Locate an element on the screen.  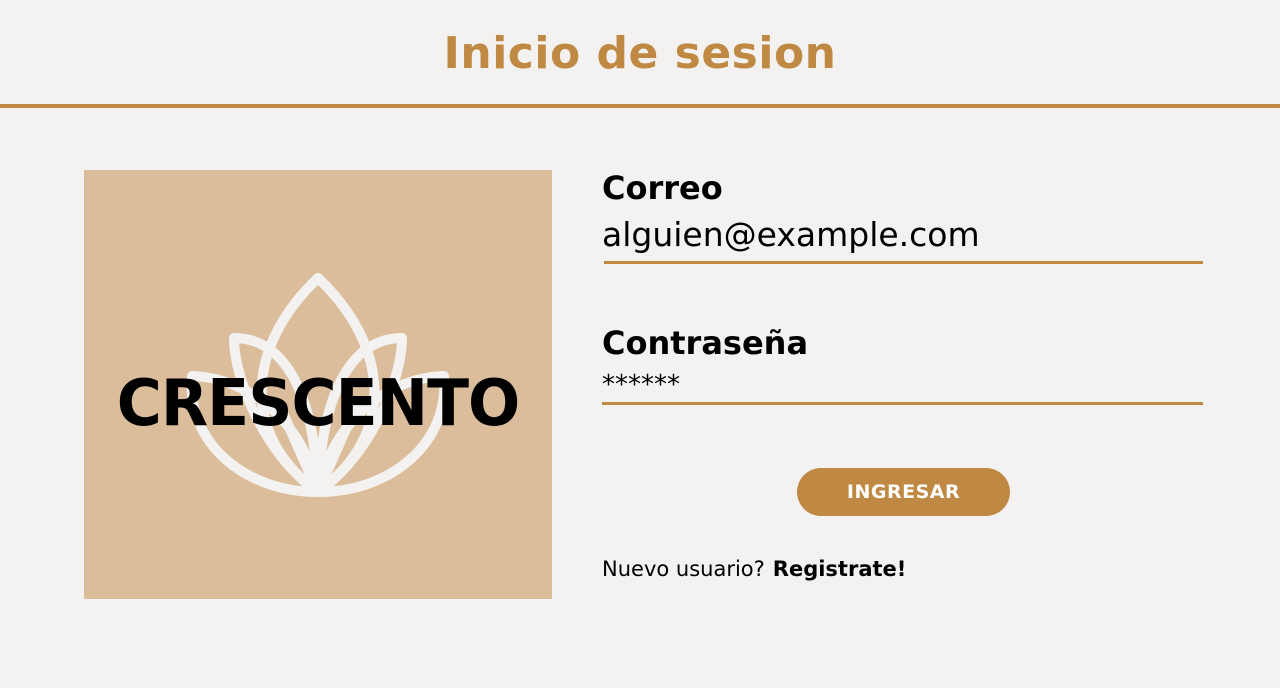
password-field is located at coordinates (902, 385).